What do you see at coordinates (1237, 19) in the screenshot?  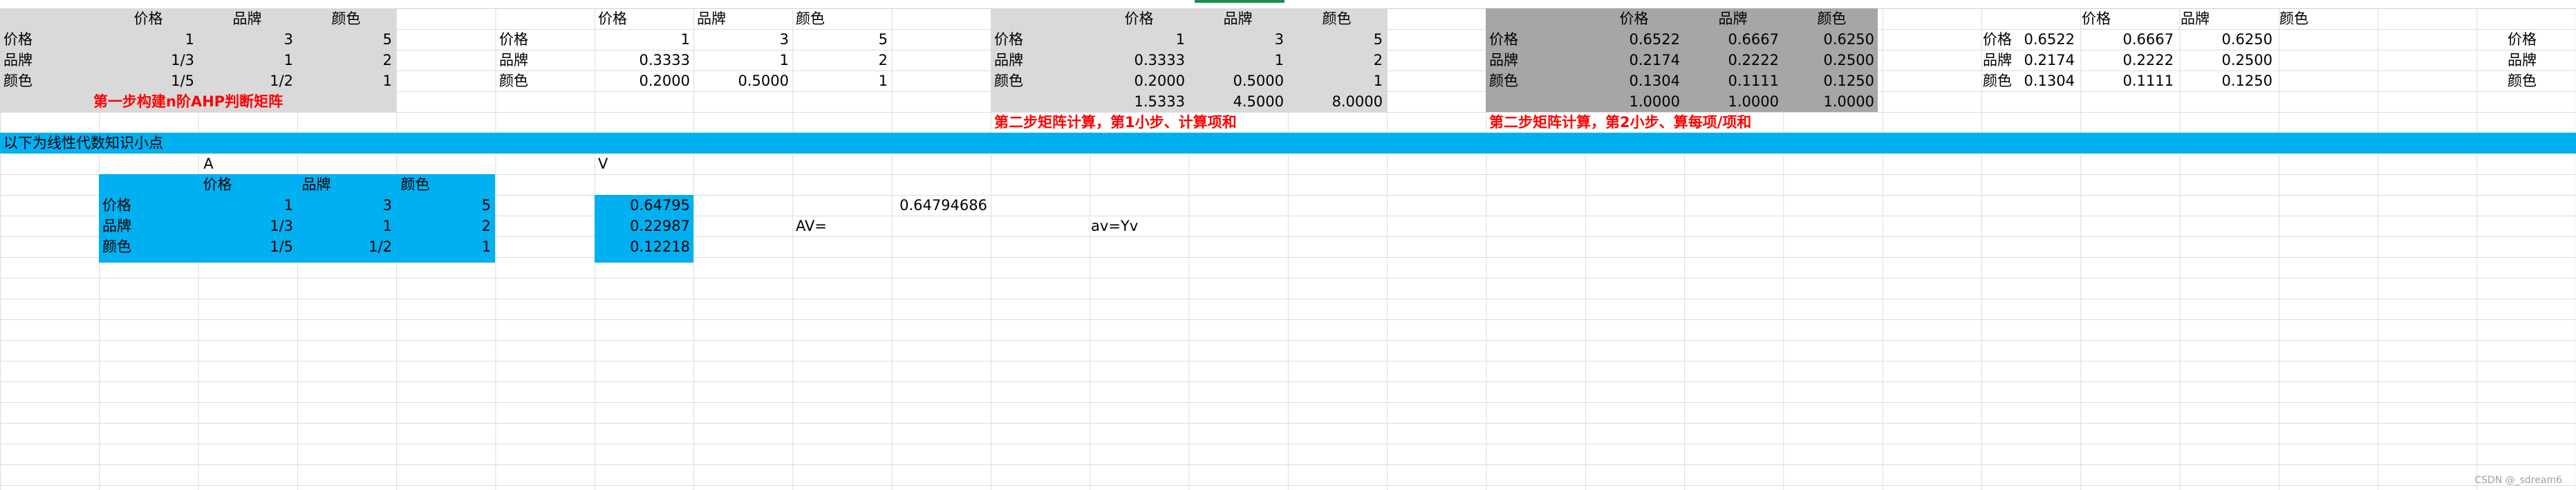 I see `block-c-header-brand: 品牌` at bounding box center [1237, 19].